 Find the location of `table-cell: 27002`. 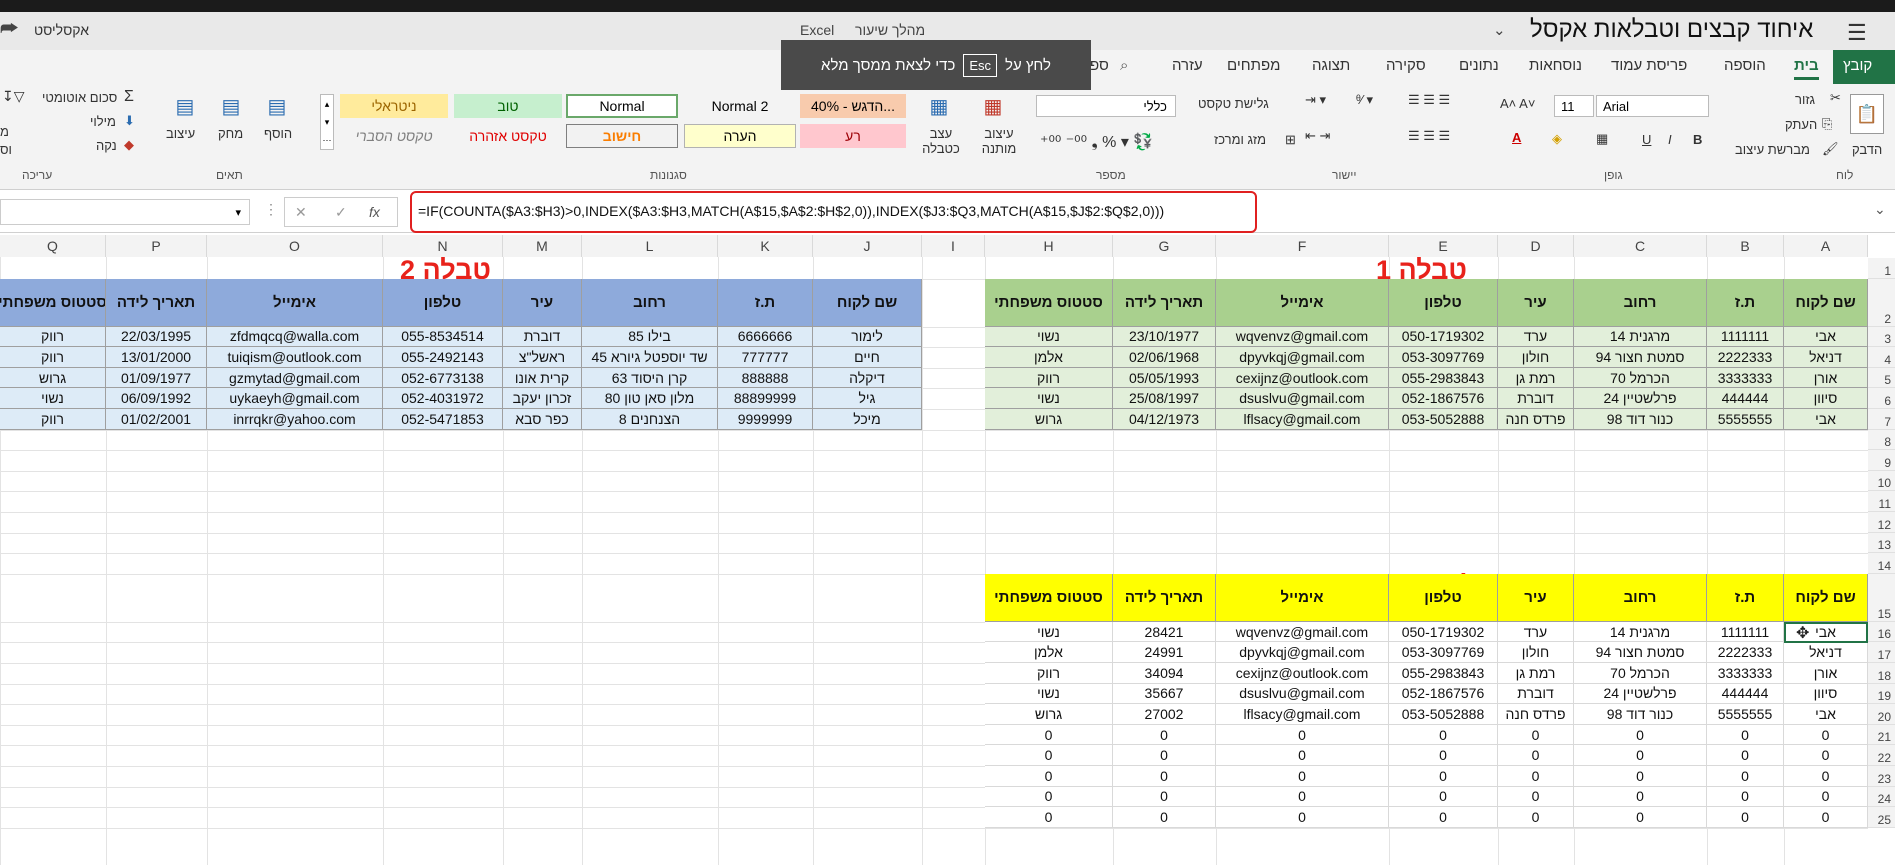

table-cell: 27002 is located at coordinates (1164, 714).